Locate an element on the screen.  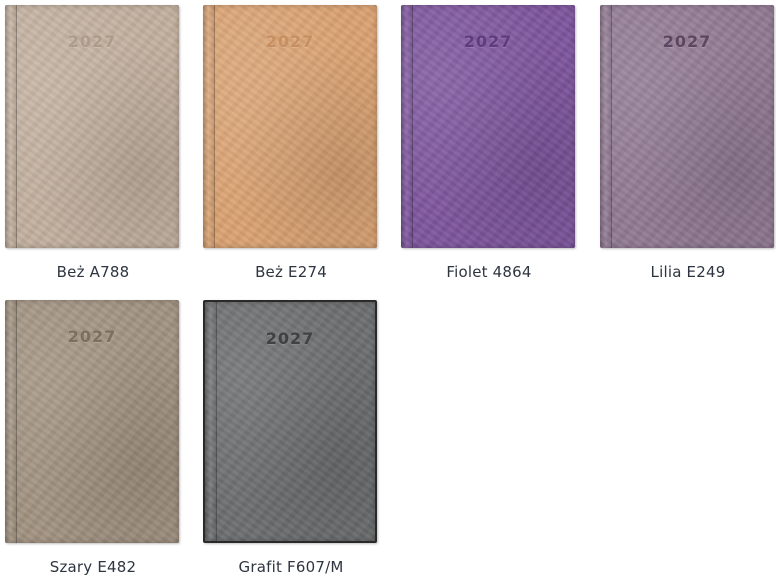
product-swatch-grafit-f607m: 2027 Grafit F607/M is located at coordinates (291, 442).